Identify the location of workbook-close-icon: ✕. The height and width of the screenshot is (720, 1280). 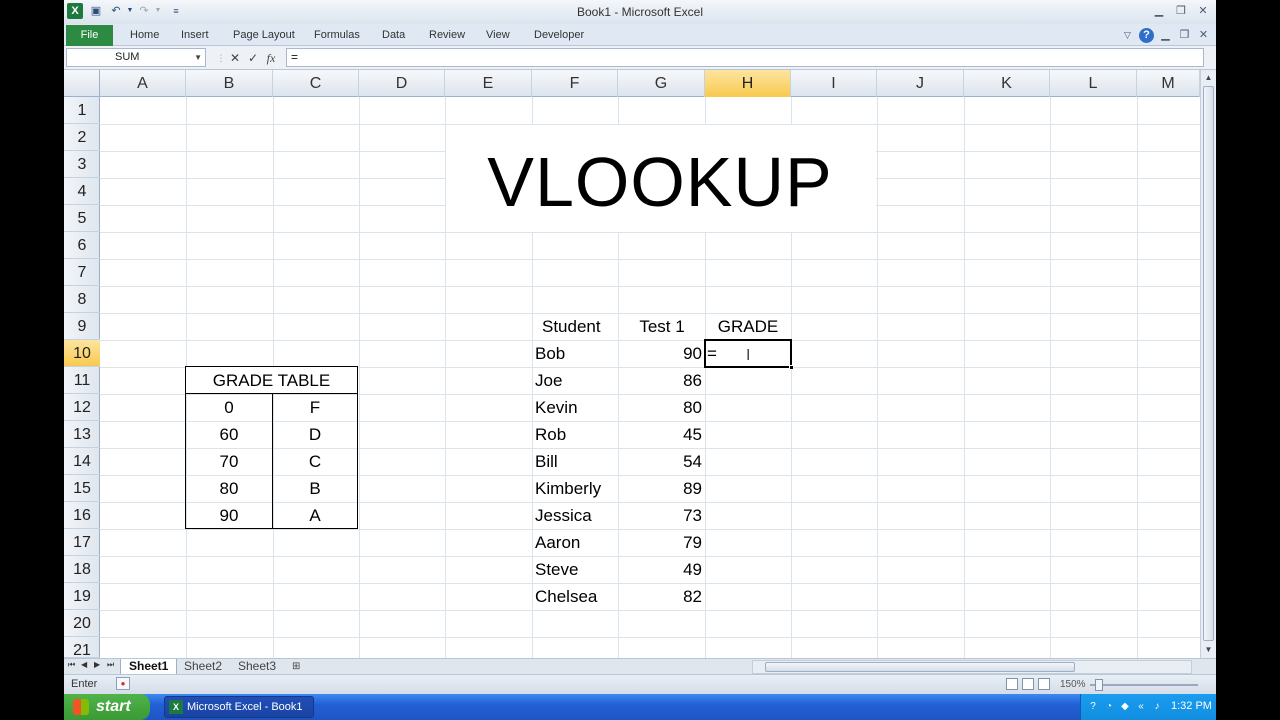
(1203, 35).